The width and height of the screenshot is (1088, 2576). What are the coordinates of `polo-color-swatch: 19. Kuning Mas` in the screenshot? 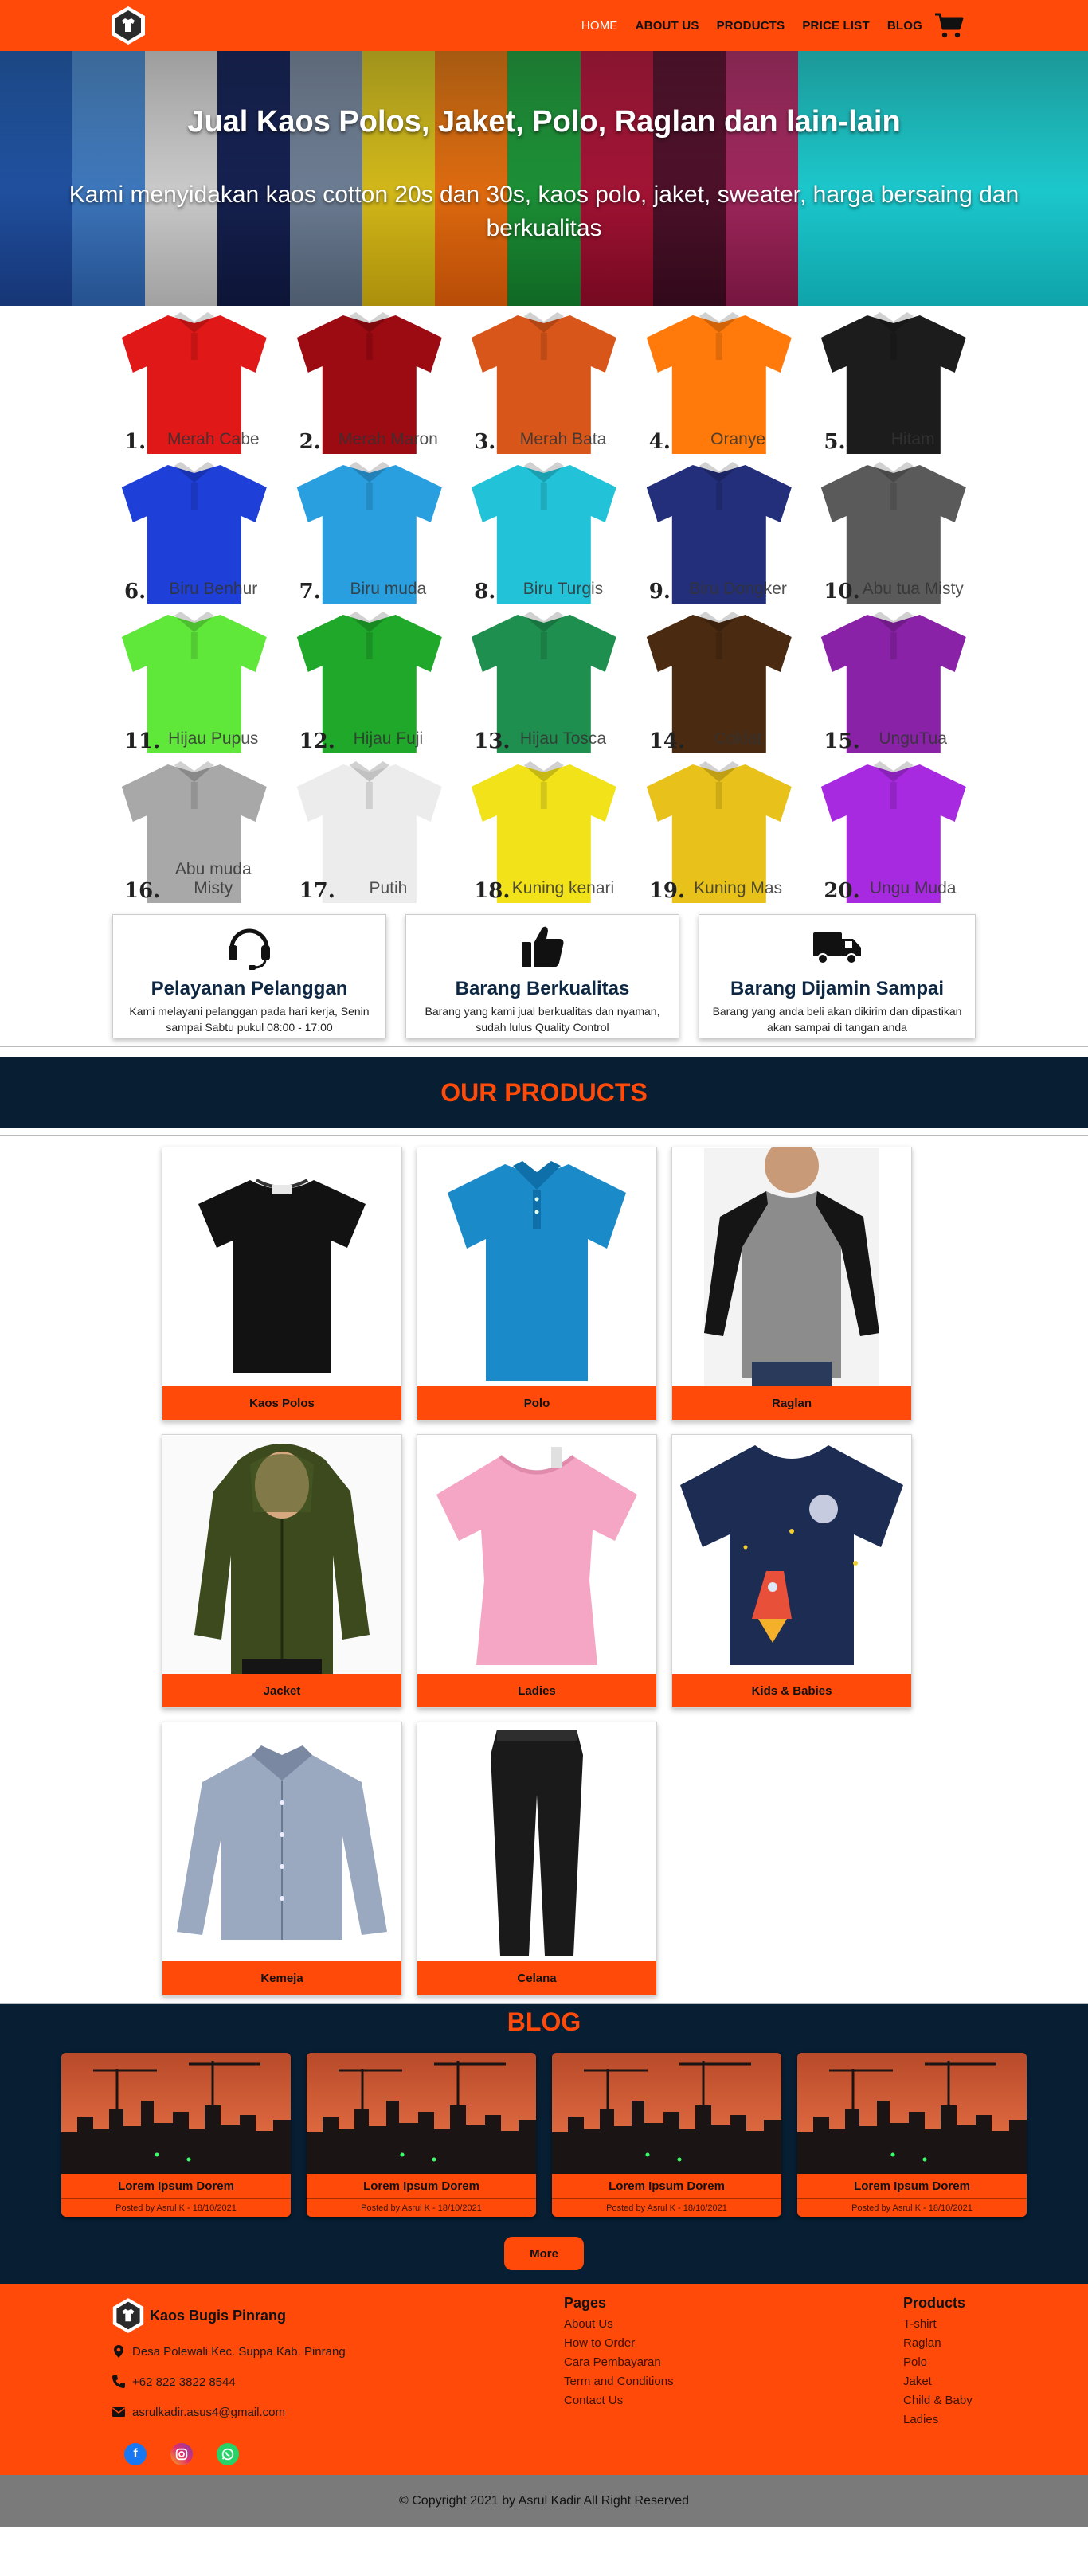 It's located at (720, 832).